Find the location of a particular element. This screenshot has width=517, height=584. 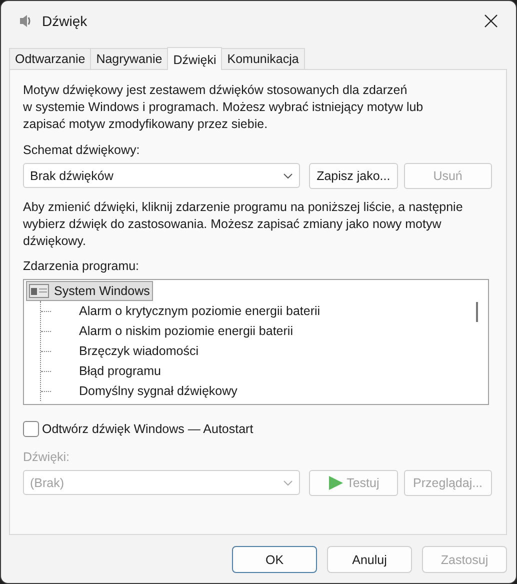

tree-item: Alarm o krytycznym poziomie energii baterii is located at coordinates (263, 311).